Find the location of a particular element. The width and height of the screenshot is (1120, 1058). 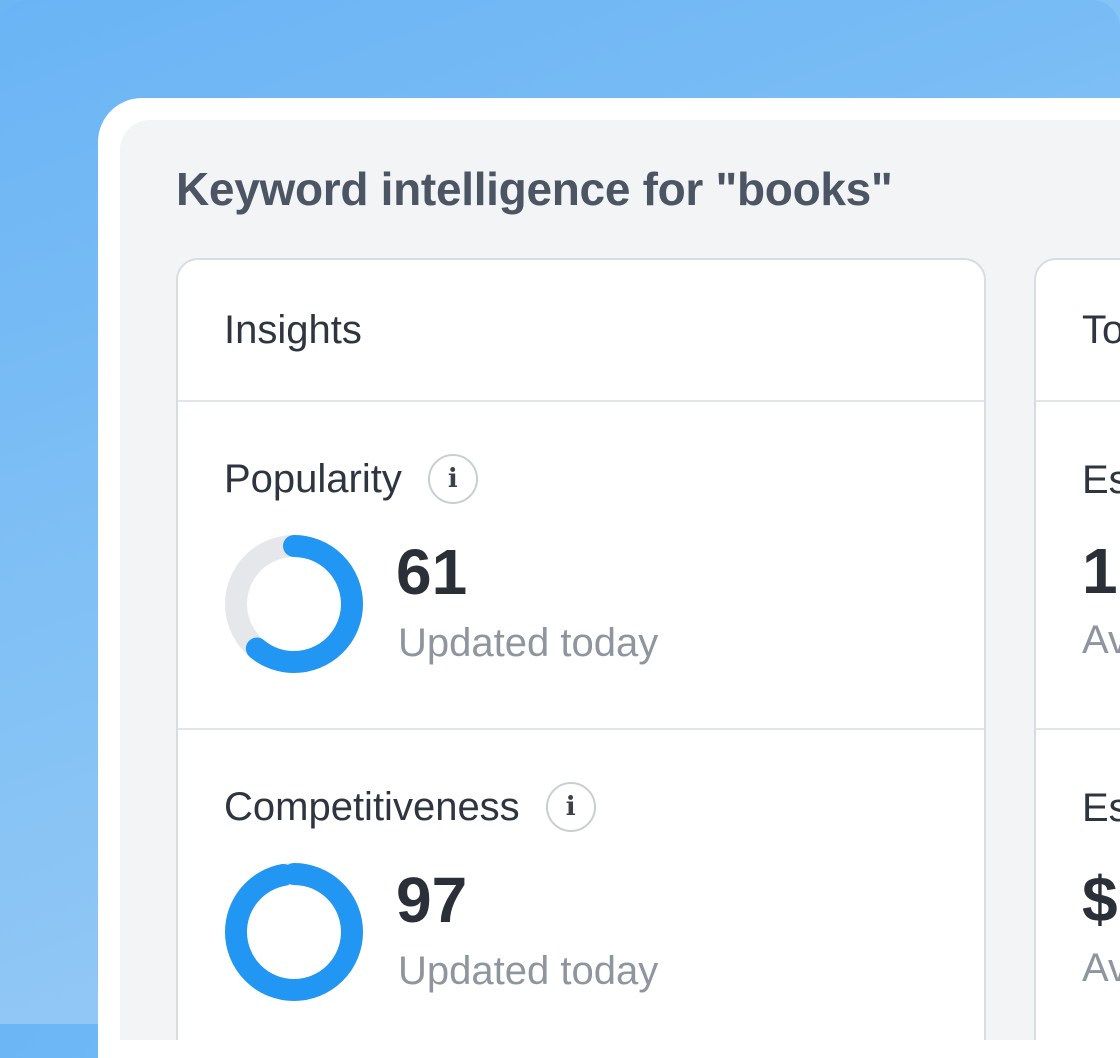

insights-header: Insights is located at coordinates (581, 331).